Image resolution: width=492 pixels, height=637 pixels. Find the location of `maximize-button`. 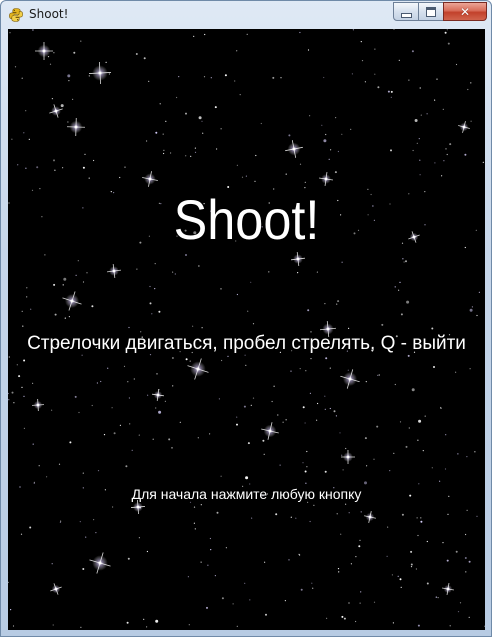

maximize-button is located at coordinates (431, 11).